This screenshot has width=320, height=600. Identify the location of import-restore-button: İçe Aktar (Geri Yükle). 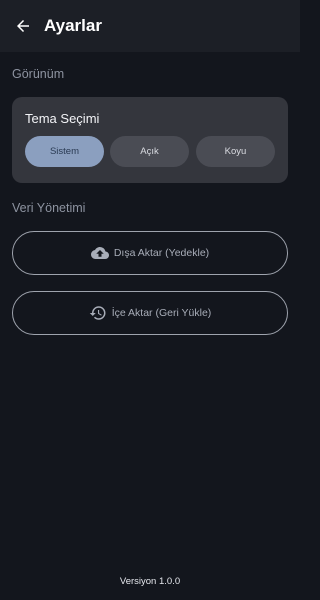
(150, 313).